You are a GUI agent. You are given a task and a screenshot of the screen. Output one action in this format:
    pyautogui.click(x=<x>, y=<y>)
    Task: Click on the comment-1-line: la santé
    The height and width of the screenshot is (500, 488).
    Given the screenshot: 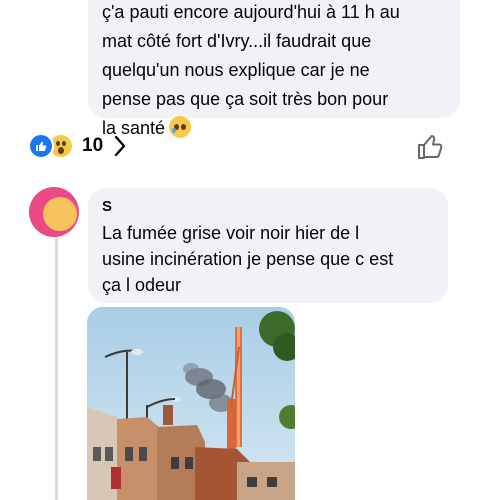 What is the action you would take?
    pyautogui.click(x=274, y=128)
    